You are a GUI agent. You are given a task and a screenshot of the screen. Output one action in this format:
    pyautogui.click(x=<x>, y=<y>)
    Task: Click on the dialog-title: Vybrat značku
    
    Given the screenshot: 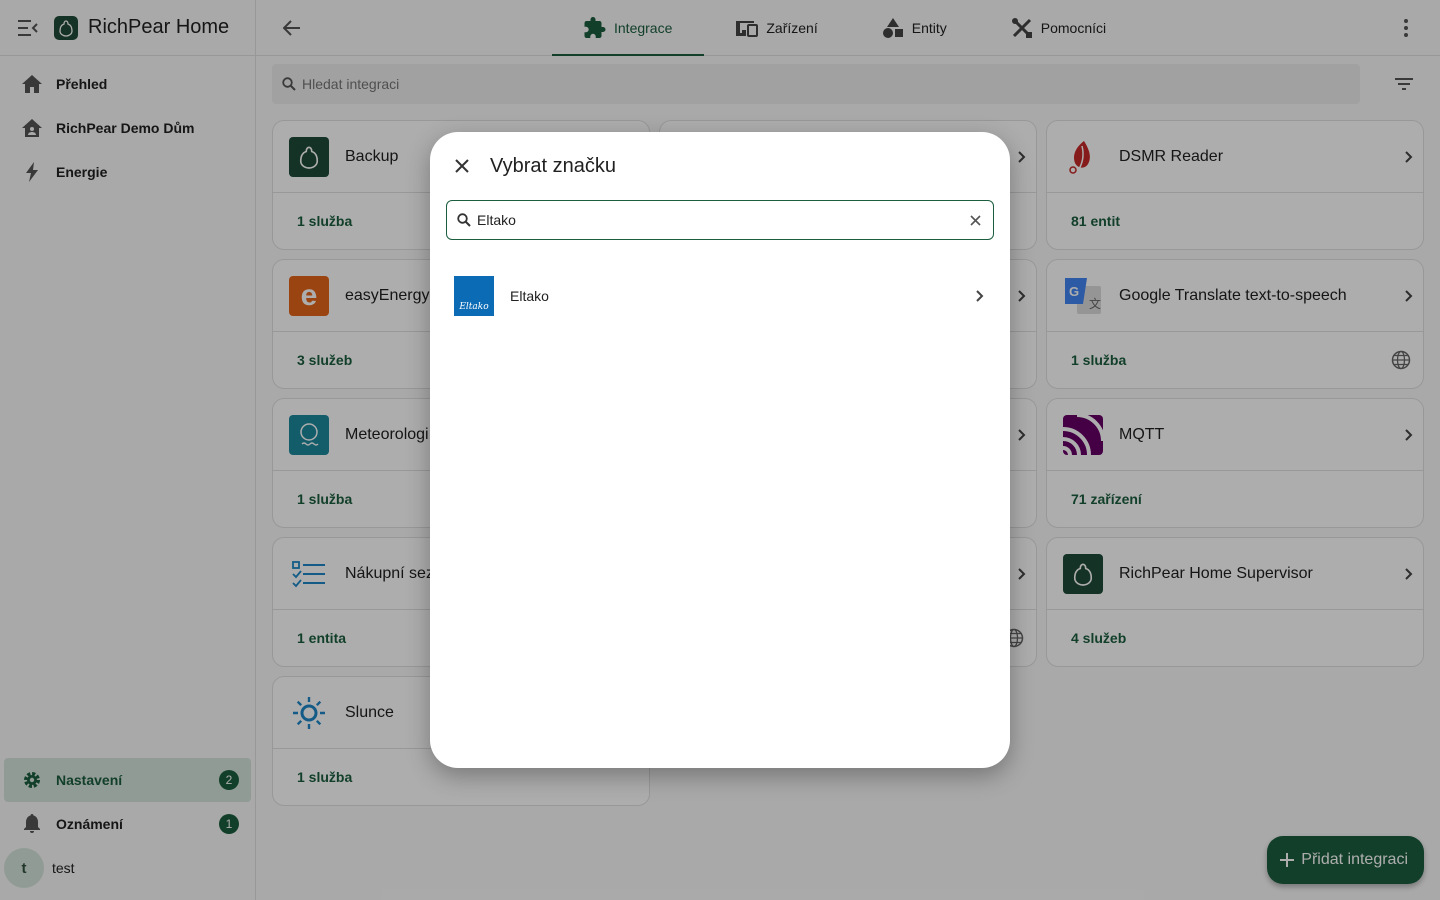 What is the action you would take?
    pyautogui.click(x=553, y=166)
    